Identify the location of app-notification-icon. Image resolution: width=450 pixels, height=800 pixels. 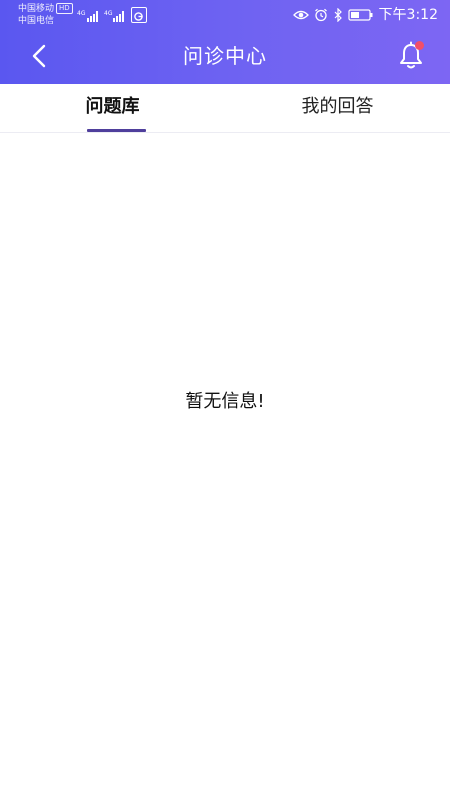
(139, 15).